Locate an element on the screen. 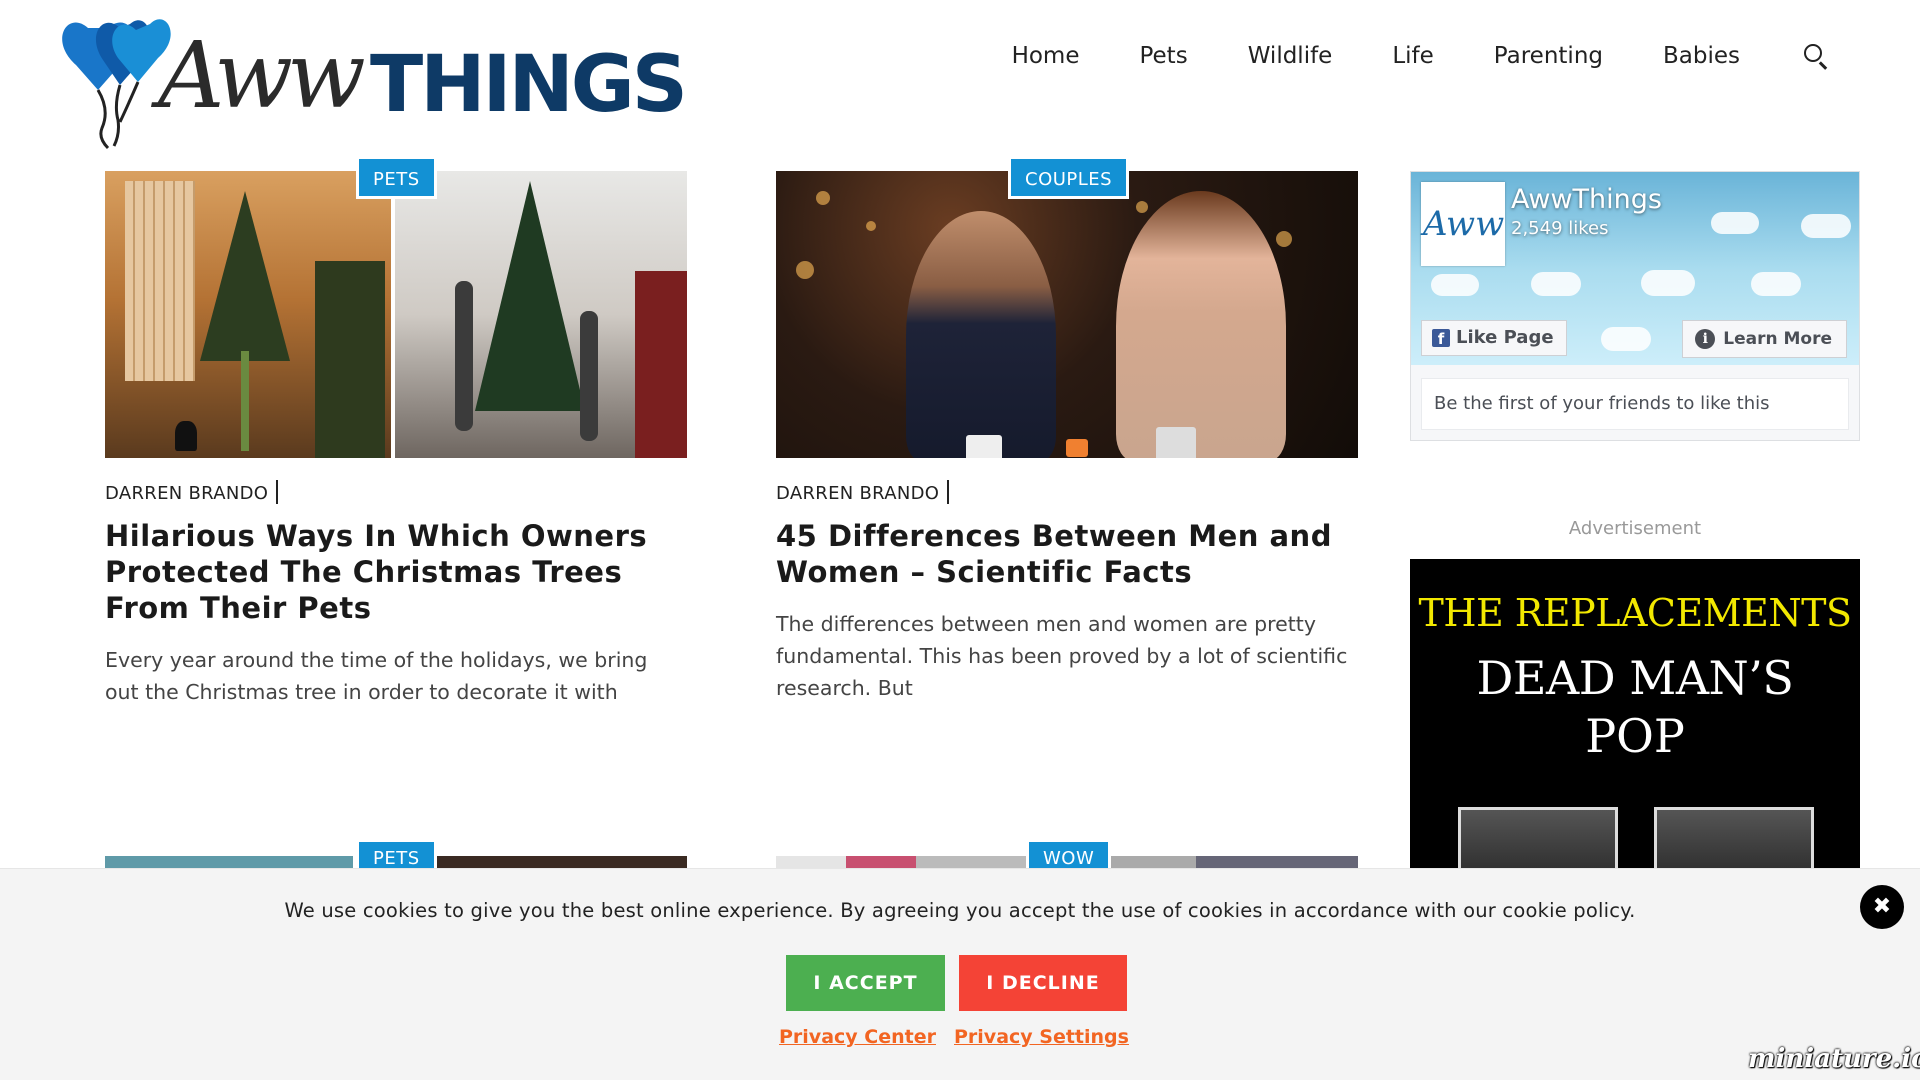  logo-aww-text: Aww is located at coordinates (262, 75).